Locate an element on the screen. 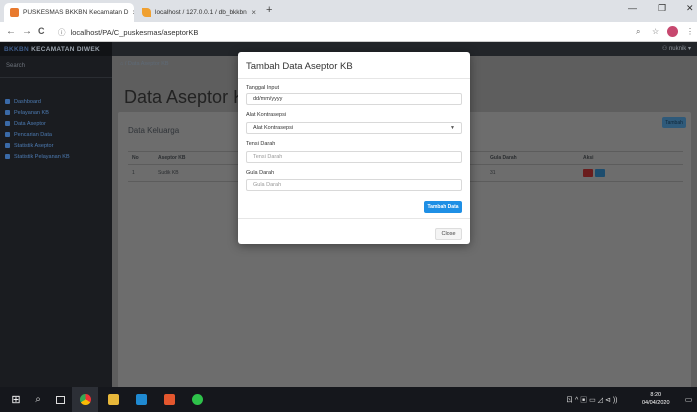 The width and height of the screenshot is (697, 412). actions-cell is located at coordinates (631, 173).